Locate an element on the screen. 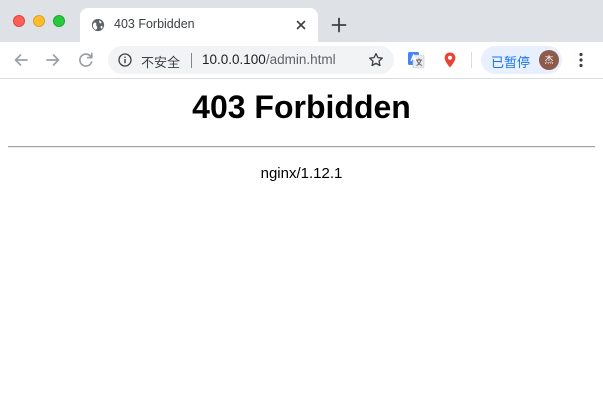 The width and height of the screenshot is (603, 402). toolbar-divider is located at coordinates (471, 60).